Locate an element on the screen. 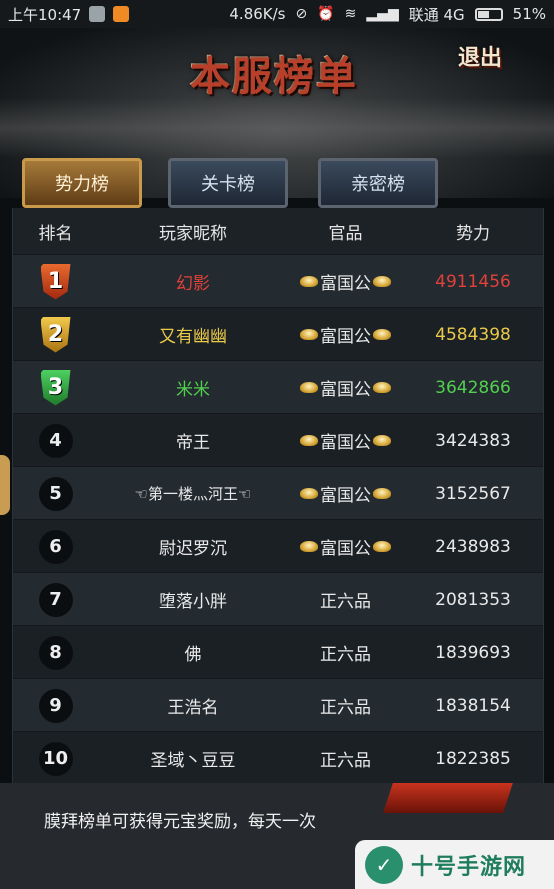  table-row: 2 又有幽幽 富国公 4584398 is located at coordinates (278, 334).